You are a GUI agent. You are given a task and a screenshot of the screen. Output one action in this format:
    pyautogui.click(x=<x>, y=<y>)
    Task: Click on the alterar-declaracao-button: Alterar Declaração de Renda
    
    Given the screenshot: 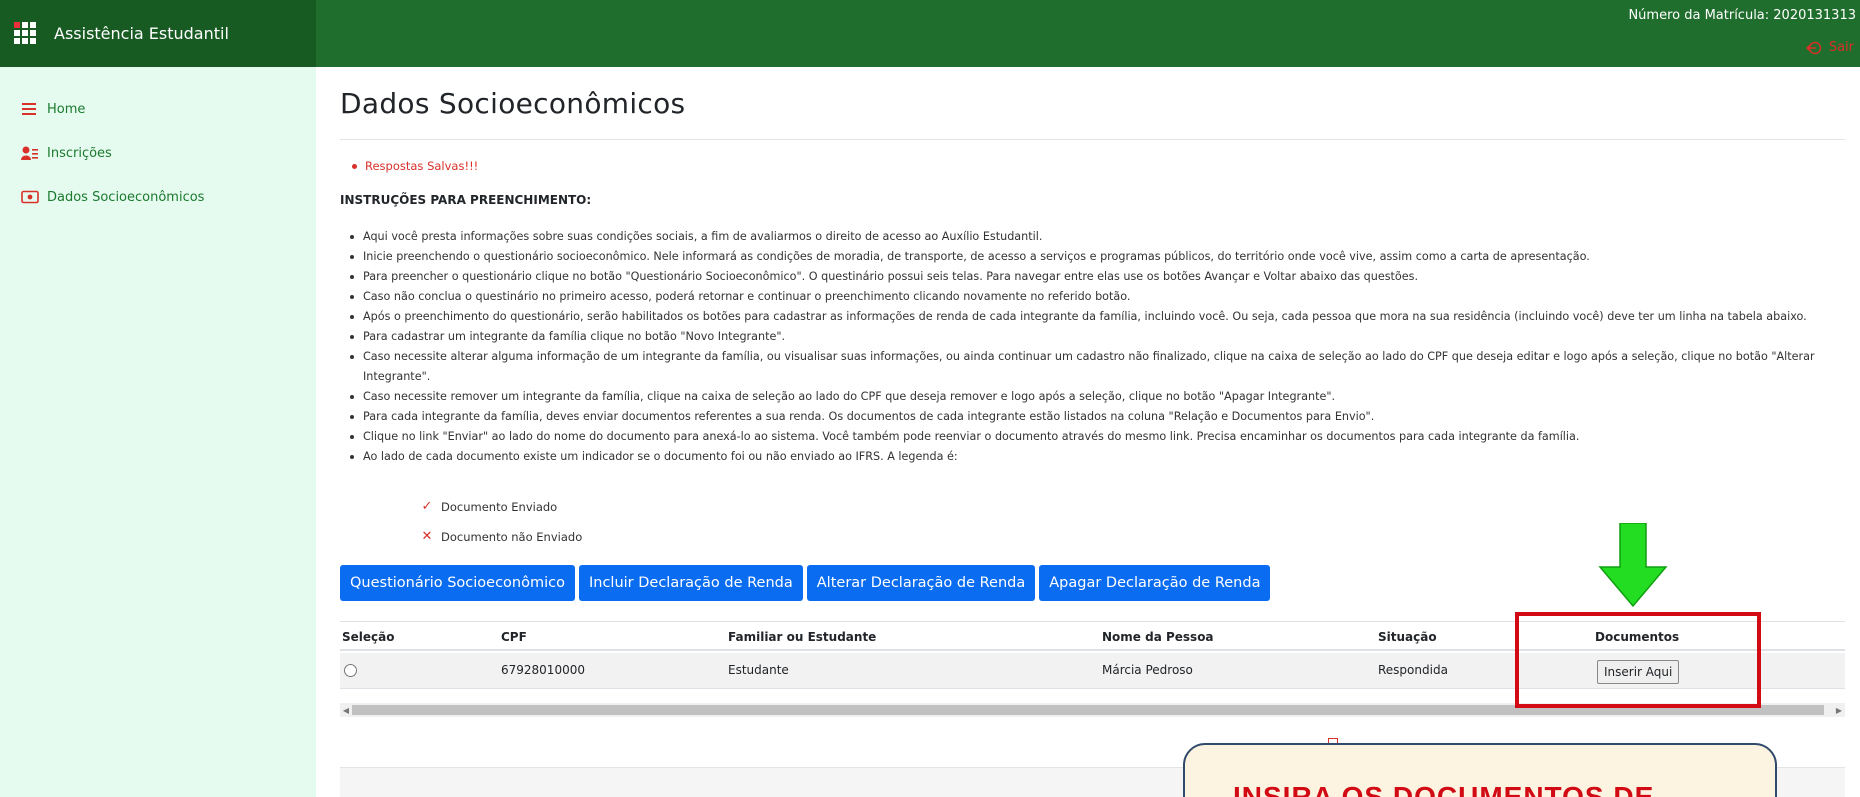 What is the action you would take?
    pyautogui.click(x=921, y=583)
    